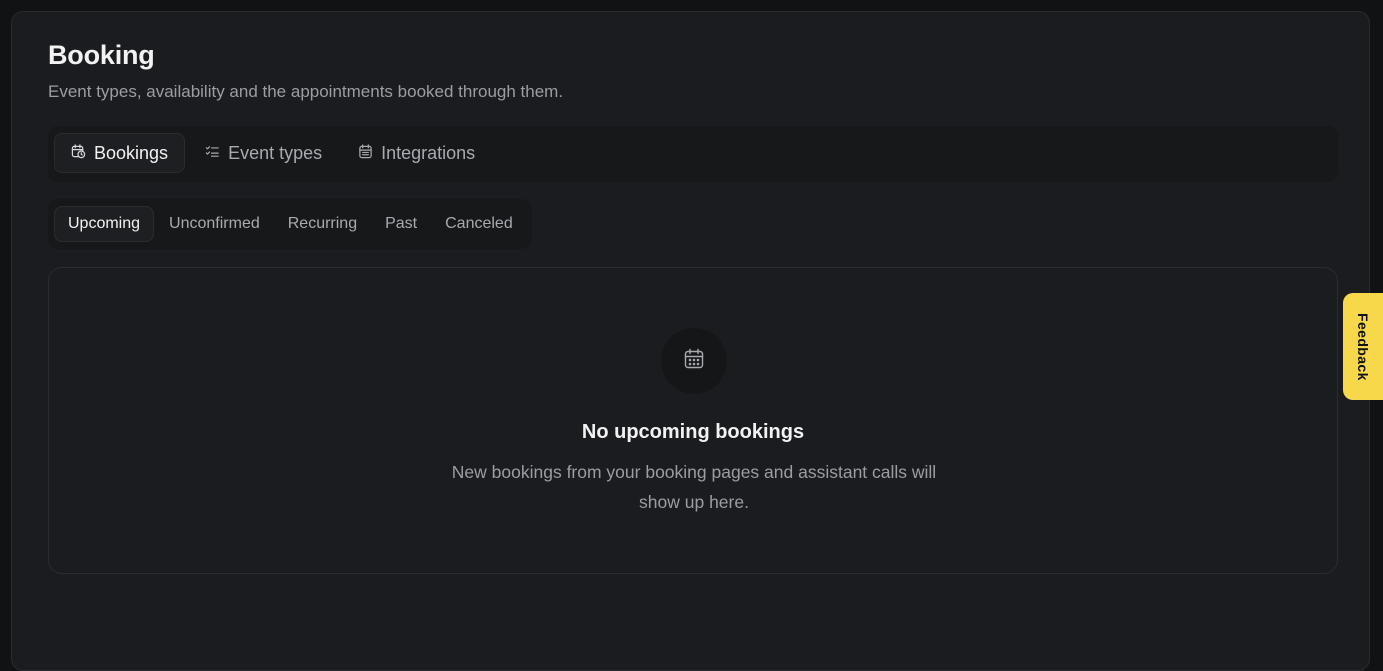 Image resolution: width=1383 pixels, height=671 pixels. I want to click on tab-bookings: Bookings, so click(120, 153).